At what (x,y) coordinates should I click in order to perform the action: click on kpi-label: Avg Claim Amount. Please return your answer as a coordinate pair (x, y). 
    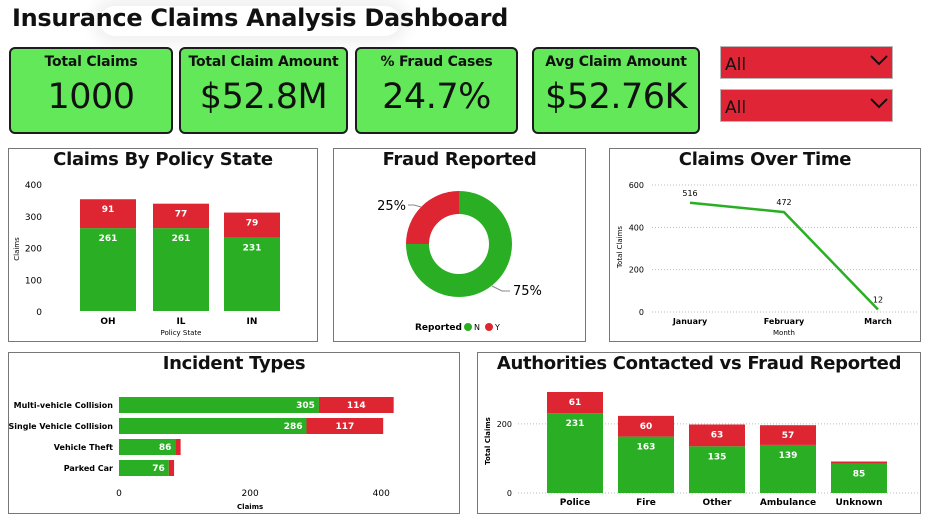
    Looking at the image, I should click on (616, 62).